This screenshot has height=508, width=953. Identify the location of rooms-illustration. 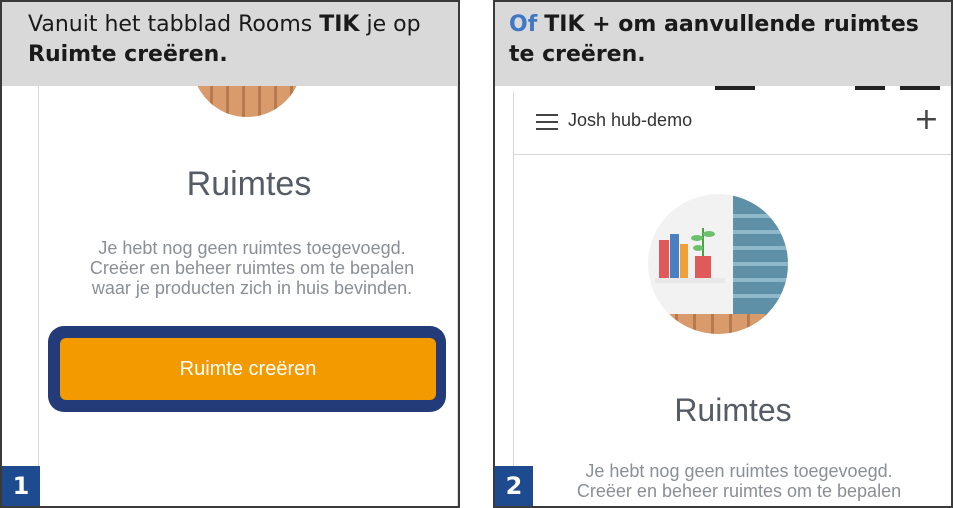
(718, 264).